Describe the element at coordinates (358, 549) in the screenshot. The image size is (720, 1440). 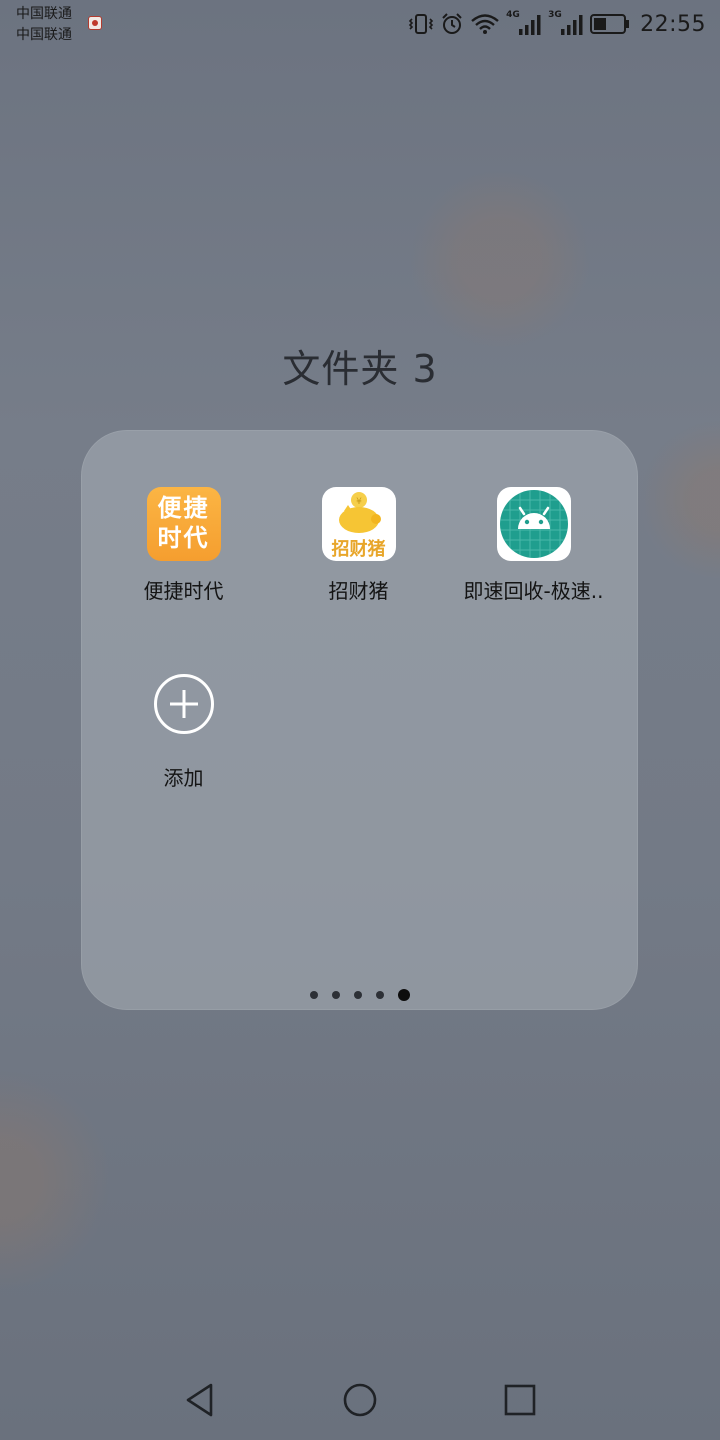
I see `pig-icon-text: 招财猪` at that location.